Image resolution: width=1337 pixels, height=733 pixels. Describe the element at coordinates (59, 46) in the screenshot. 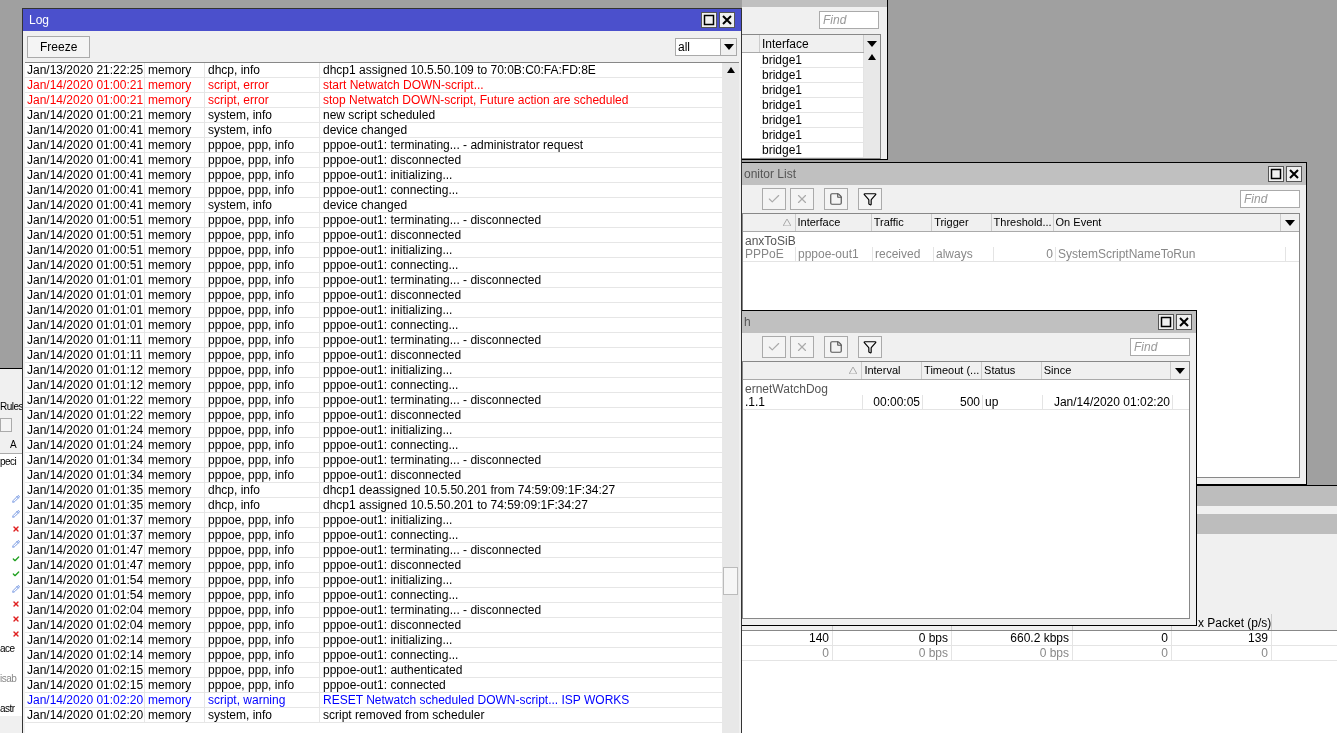

I see `freeze-button: Freeze` at that location.